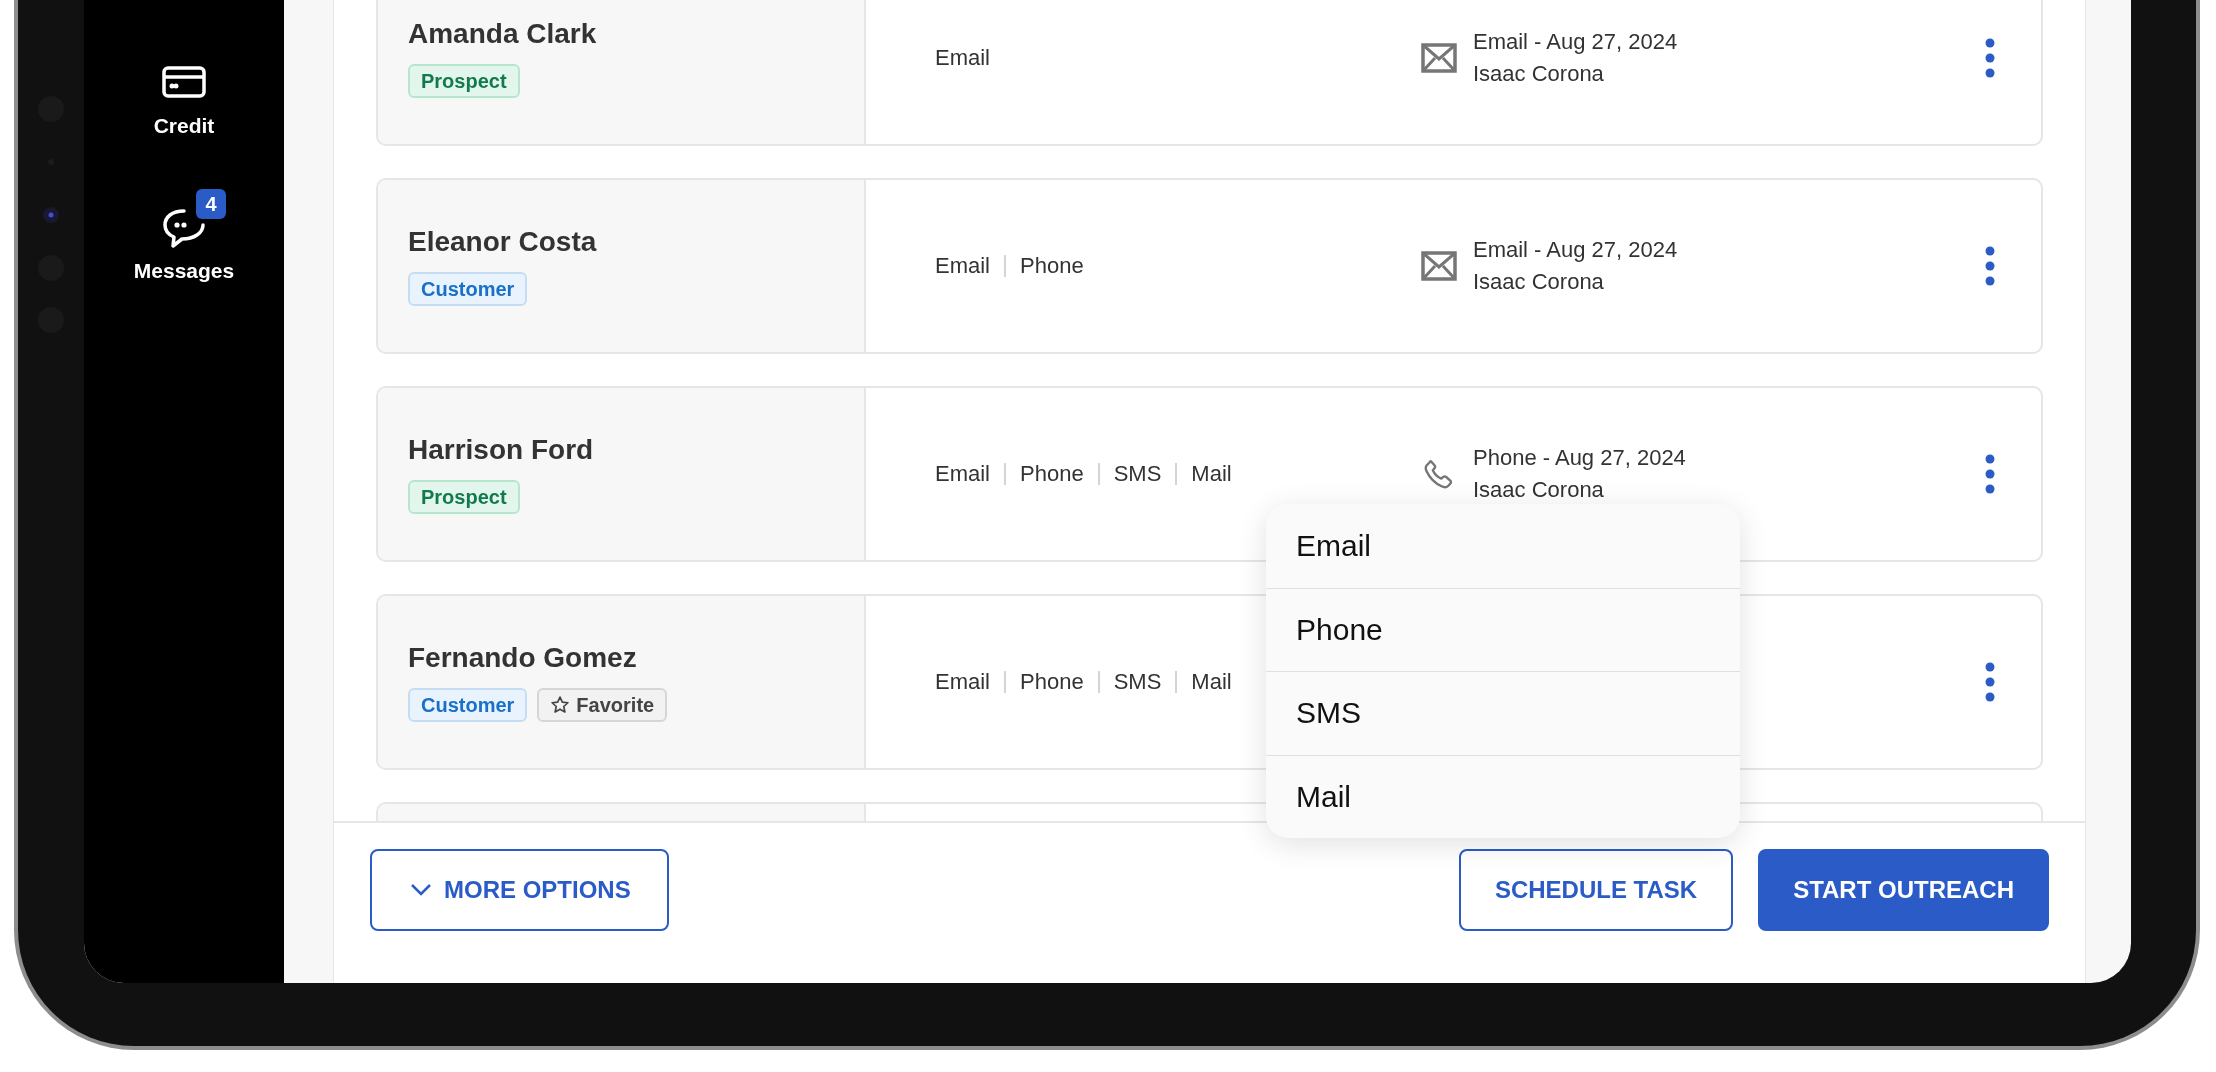 This screenshot has width=2216, height=1072. I want to click on chevron-down-icon, so click(421, 890).